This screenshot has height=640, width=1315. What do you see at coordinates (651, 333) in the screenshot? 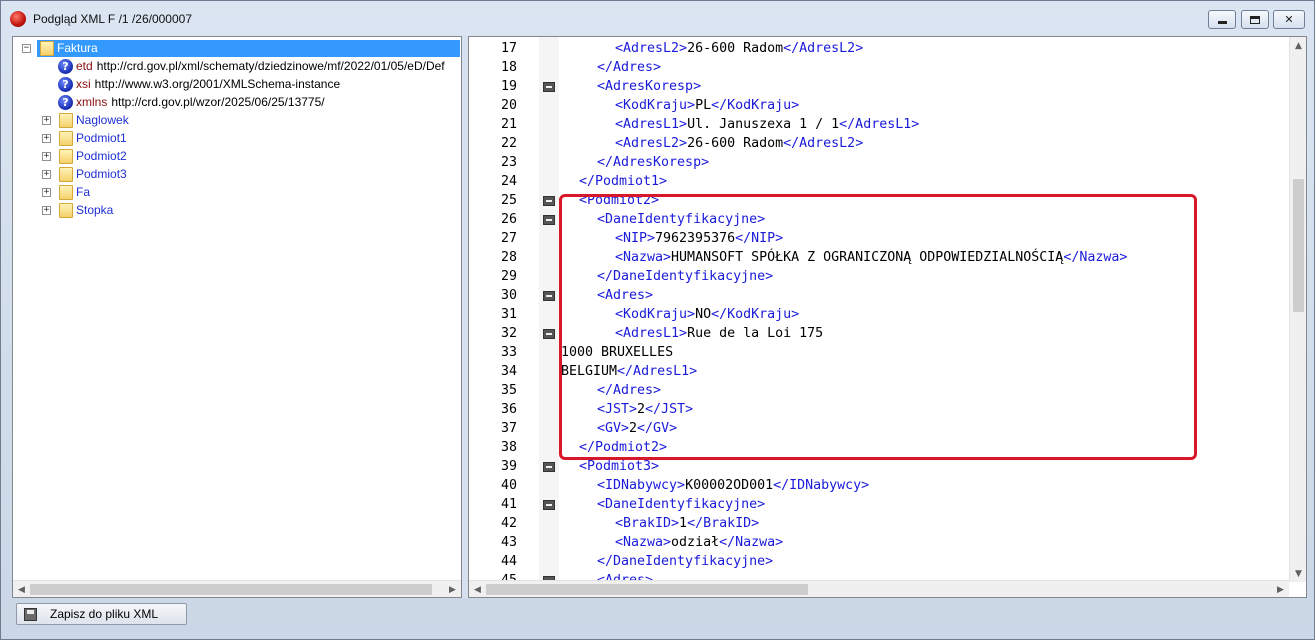
I see `xml-tag: <AdresL1>` at bounding box center [651, 333].